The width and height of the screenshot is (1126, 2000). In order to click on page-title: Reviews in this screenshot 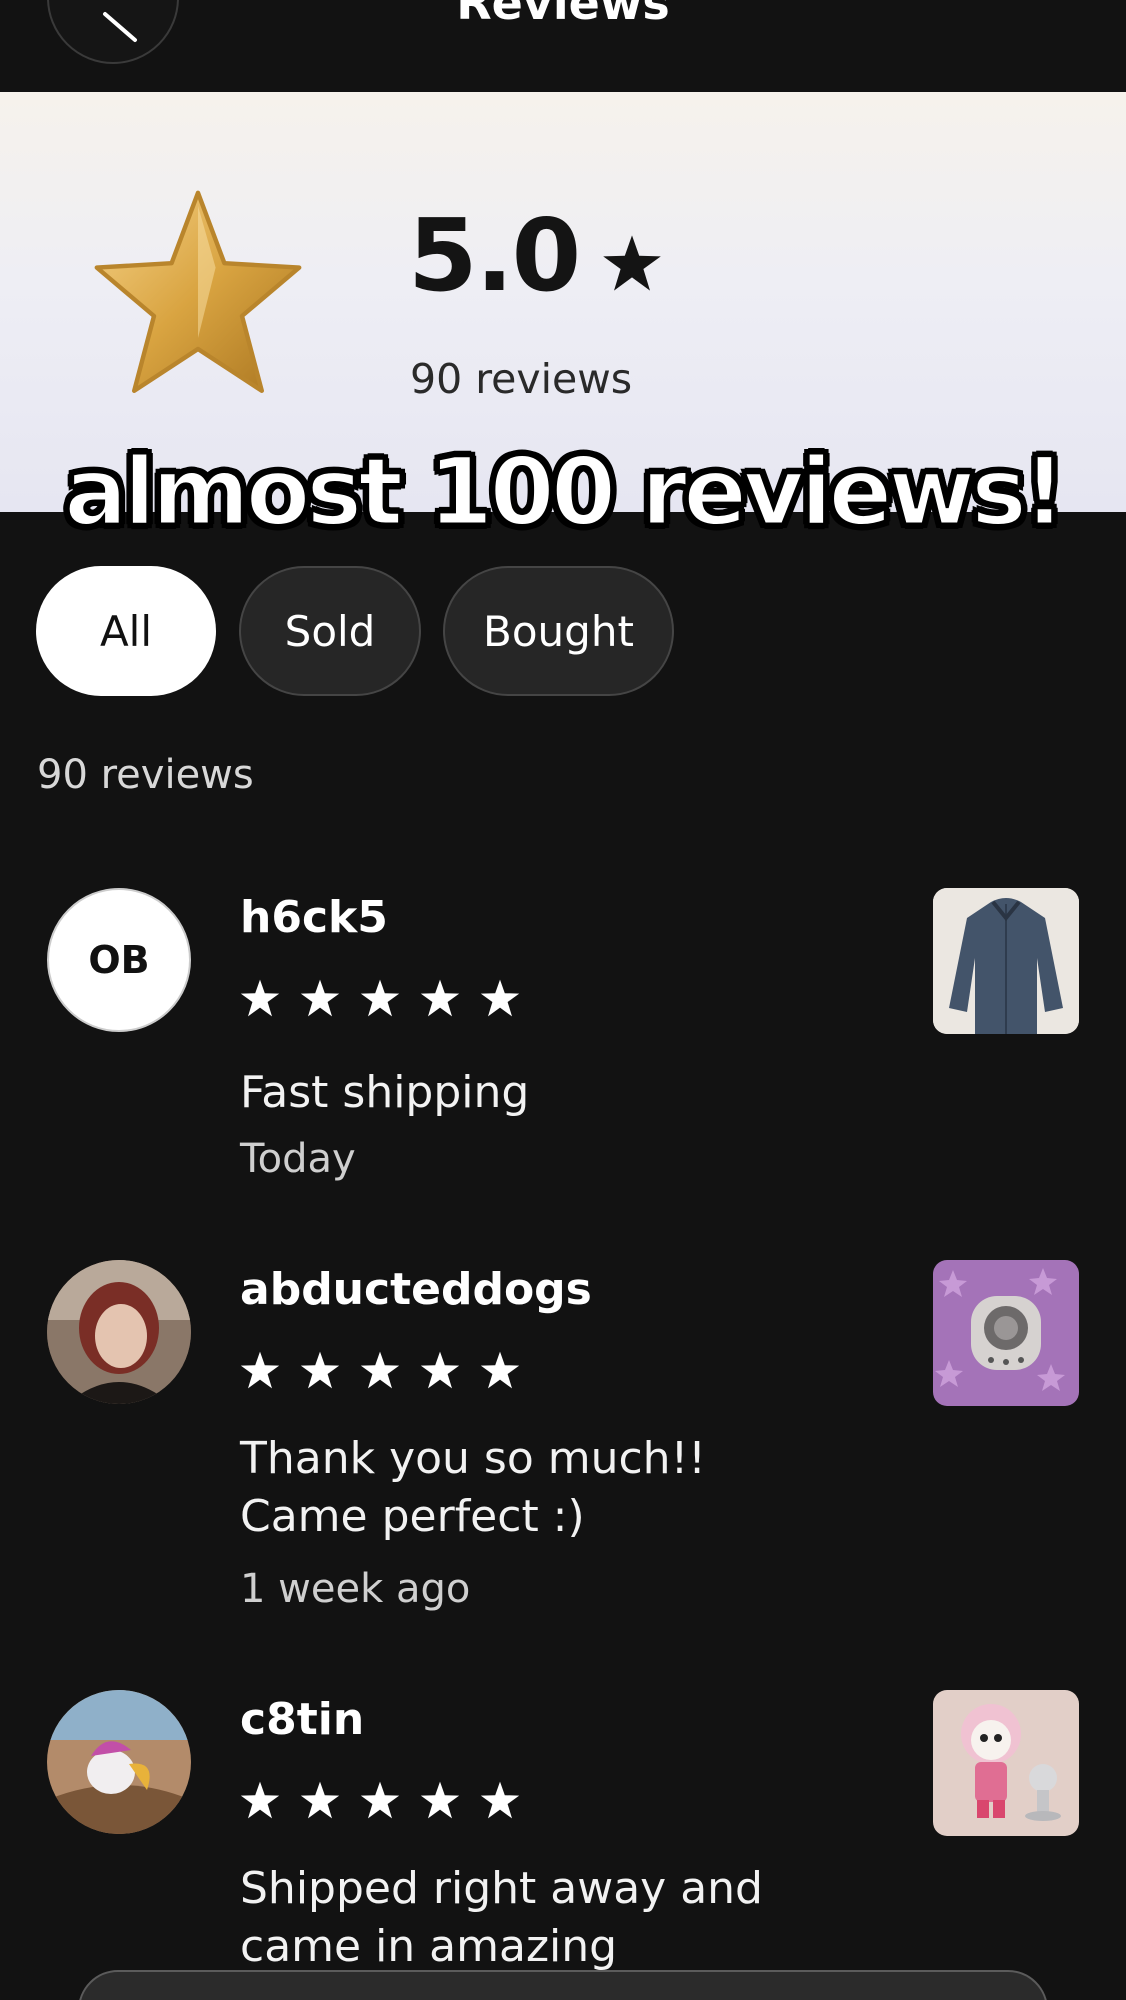, I will do `click(563, 15)`.